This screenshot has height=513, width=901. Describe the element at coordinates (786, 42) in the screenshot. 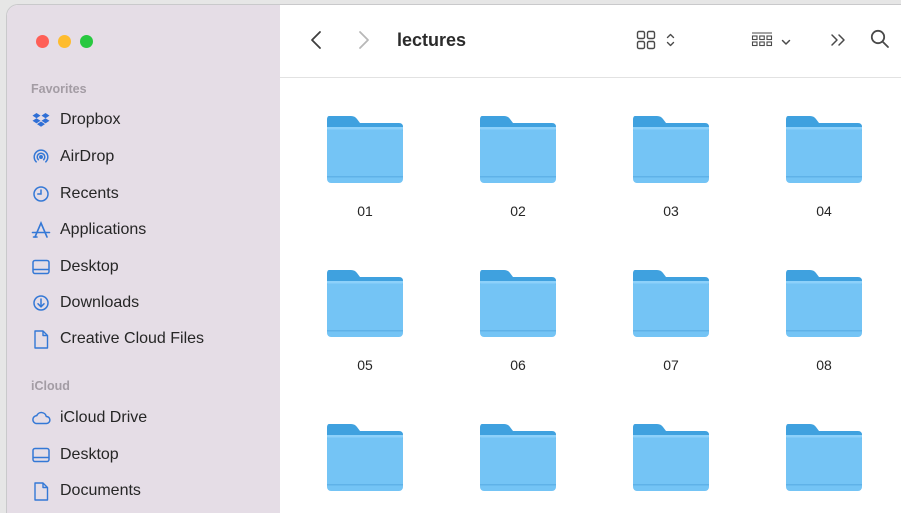

I see `chevron-down-icon` at that location.